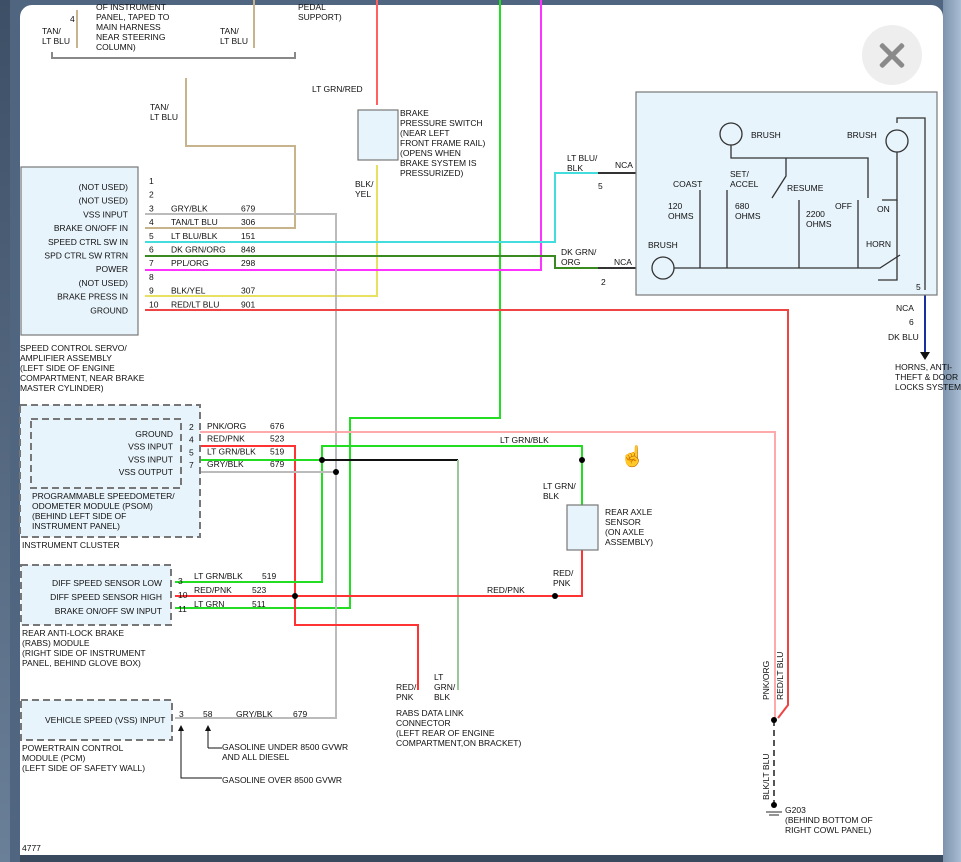  I want to click on speed-control-switch-assembly, so click(786, 193).